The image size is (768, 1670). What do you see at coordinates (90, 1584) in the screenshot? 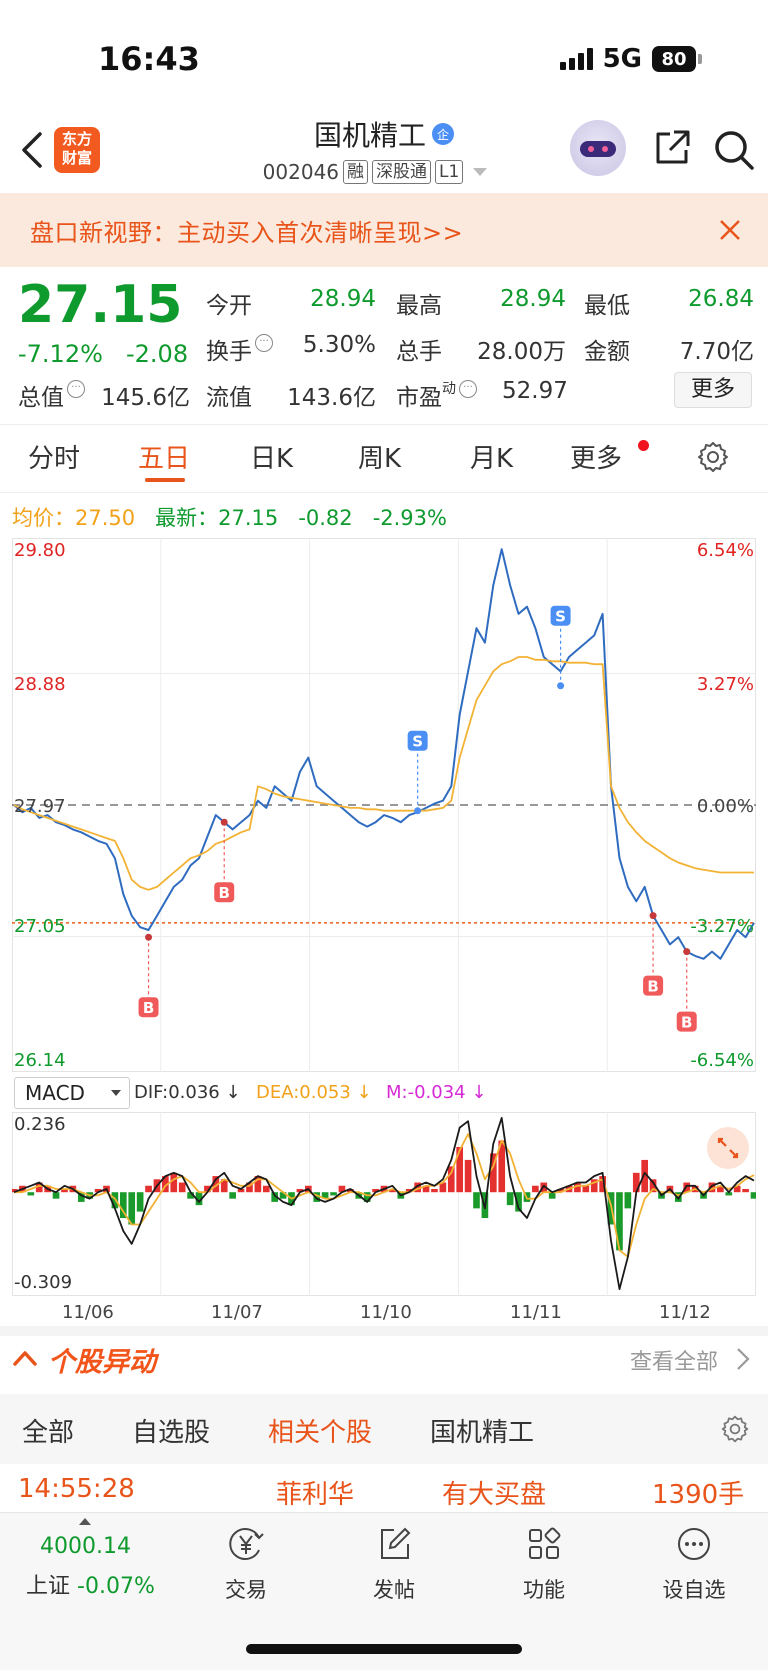
I see `index-label: 上证 -0.07%` at bounding box center [90, 1584].